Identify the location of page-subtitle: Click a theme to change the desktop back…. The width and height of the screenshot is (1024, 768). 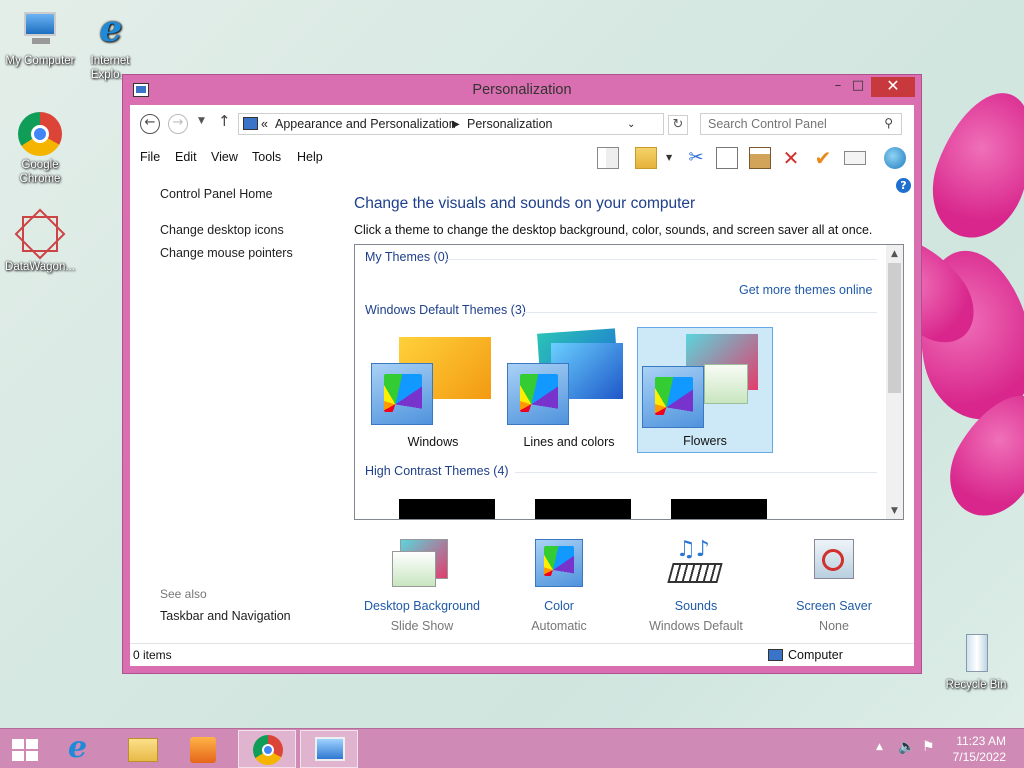
(613, 230).